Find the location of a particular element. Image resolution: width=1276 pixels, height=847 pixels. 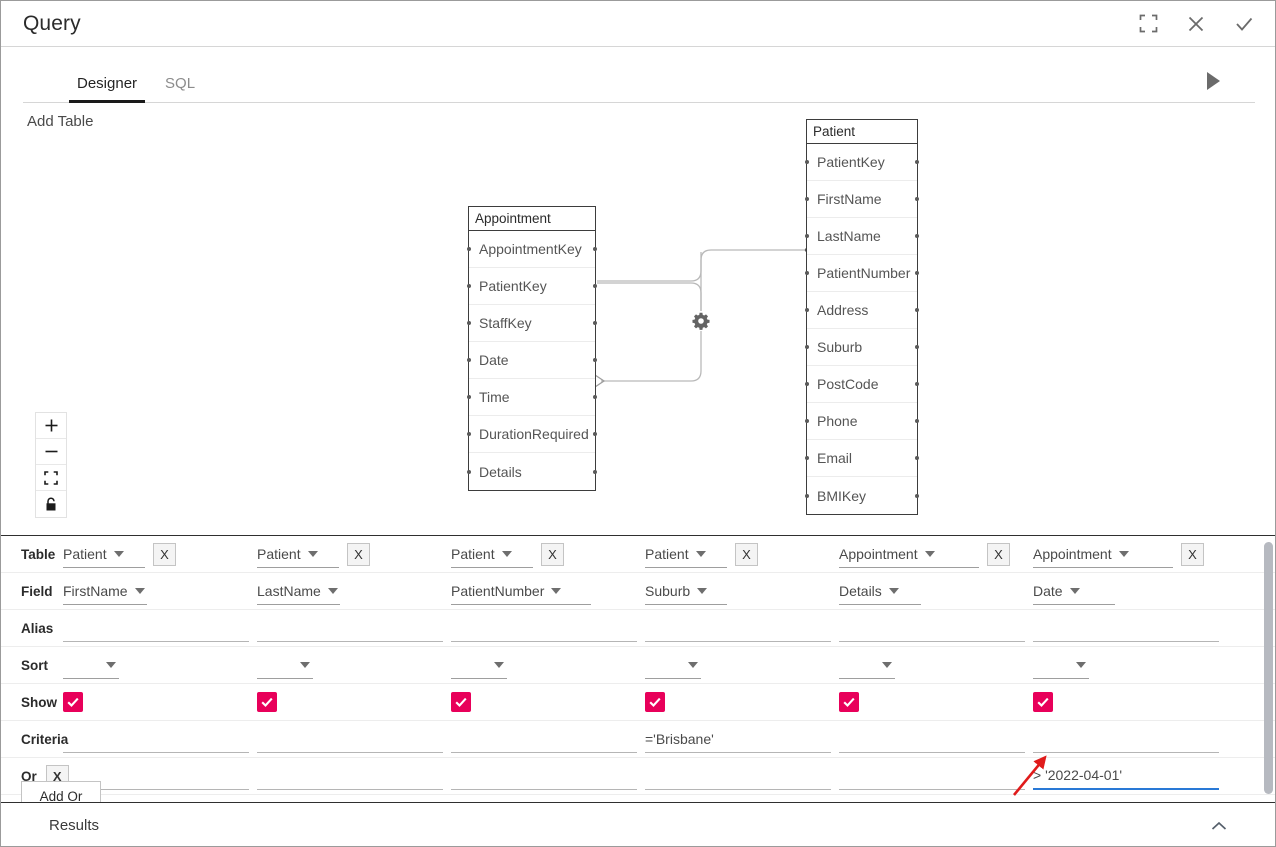

table-field: DurationRequired is located at coordinates (532, 434).